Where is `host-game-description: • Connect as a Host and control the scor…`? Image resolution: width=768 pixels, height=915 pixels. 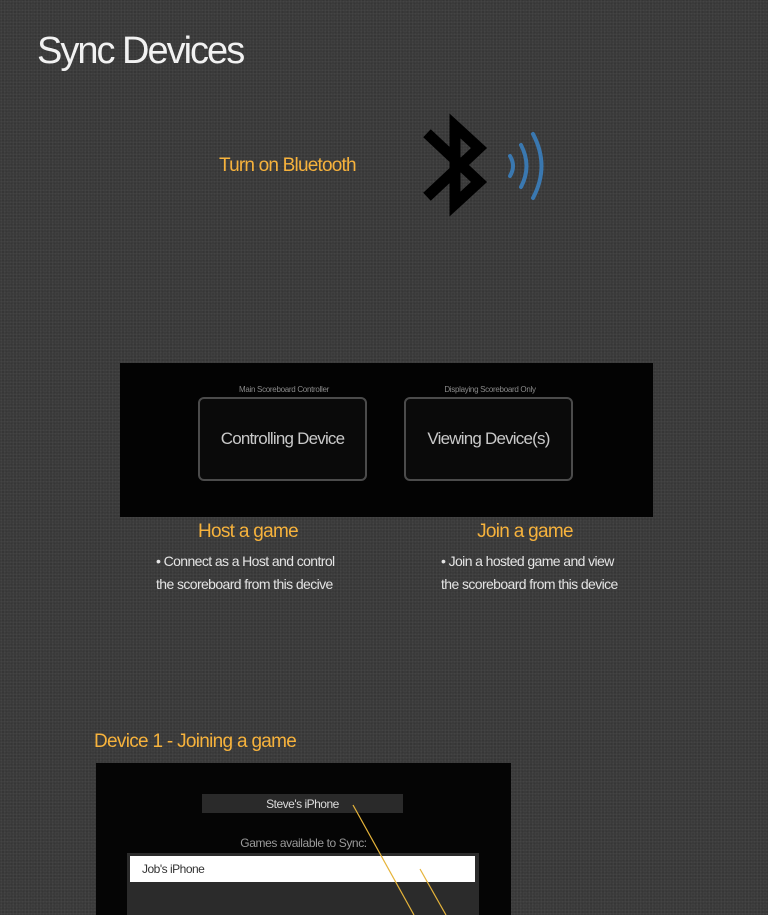 host-game-description: • Connect as a Host and control the scor… is located at coordinates (245, 573).